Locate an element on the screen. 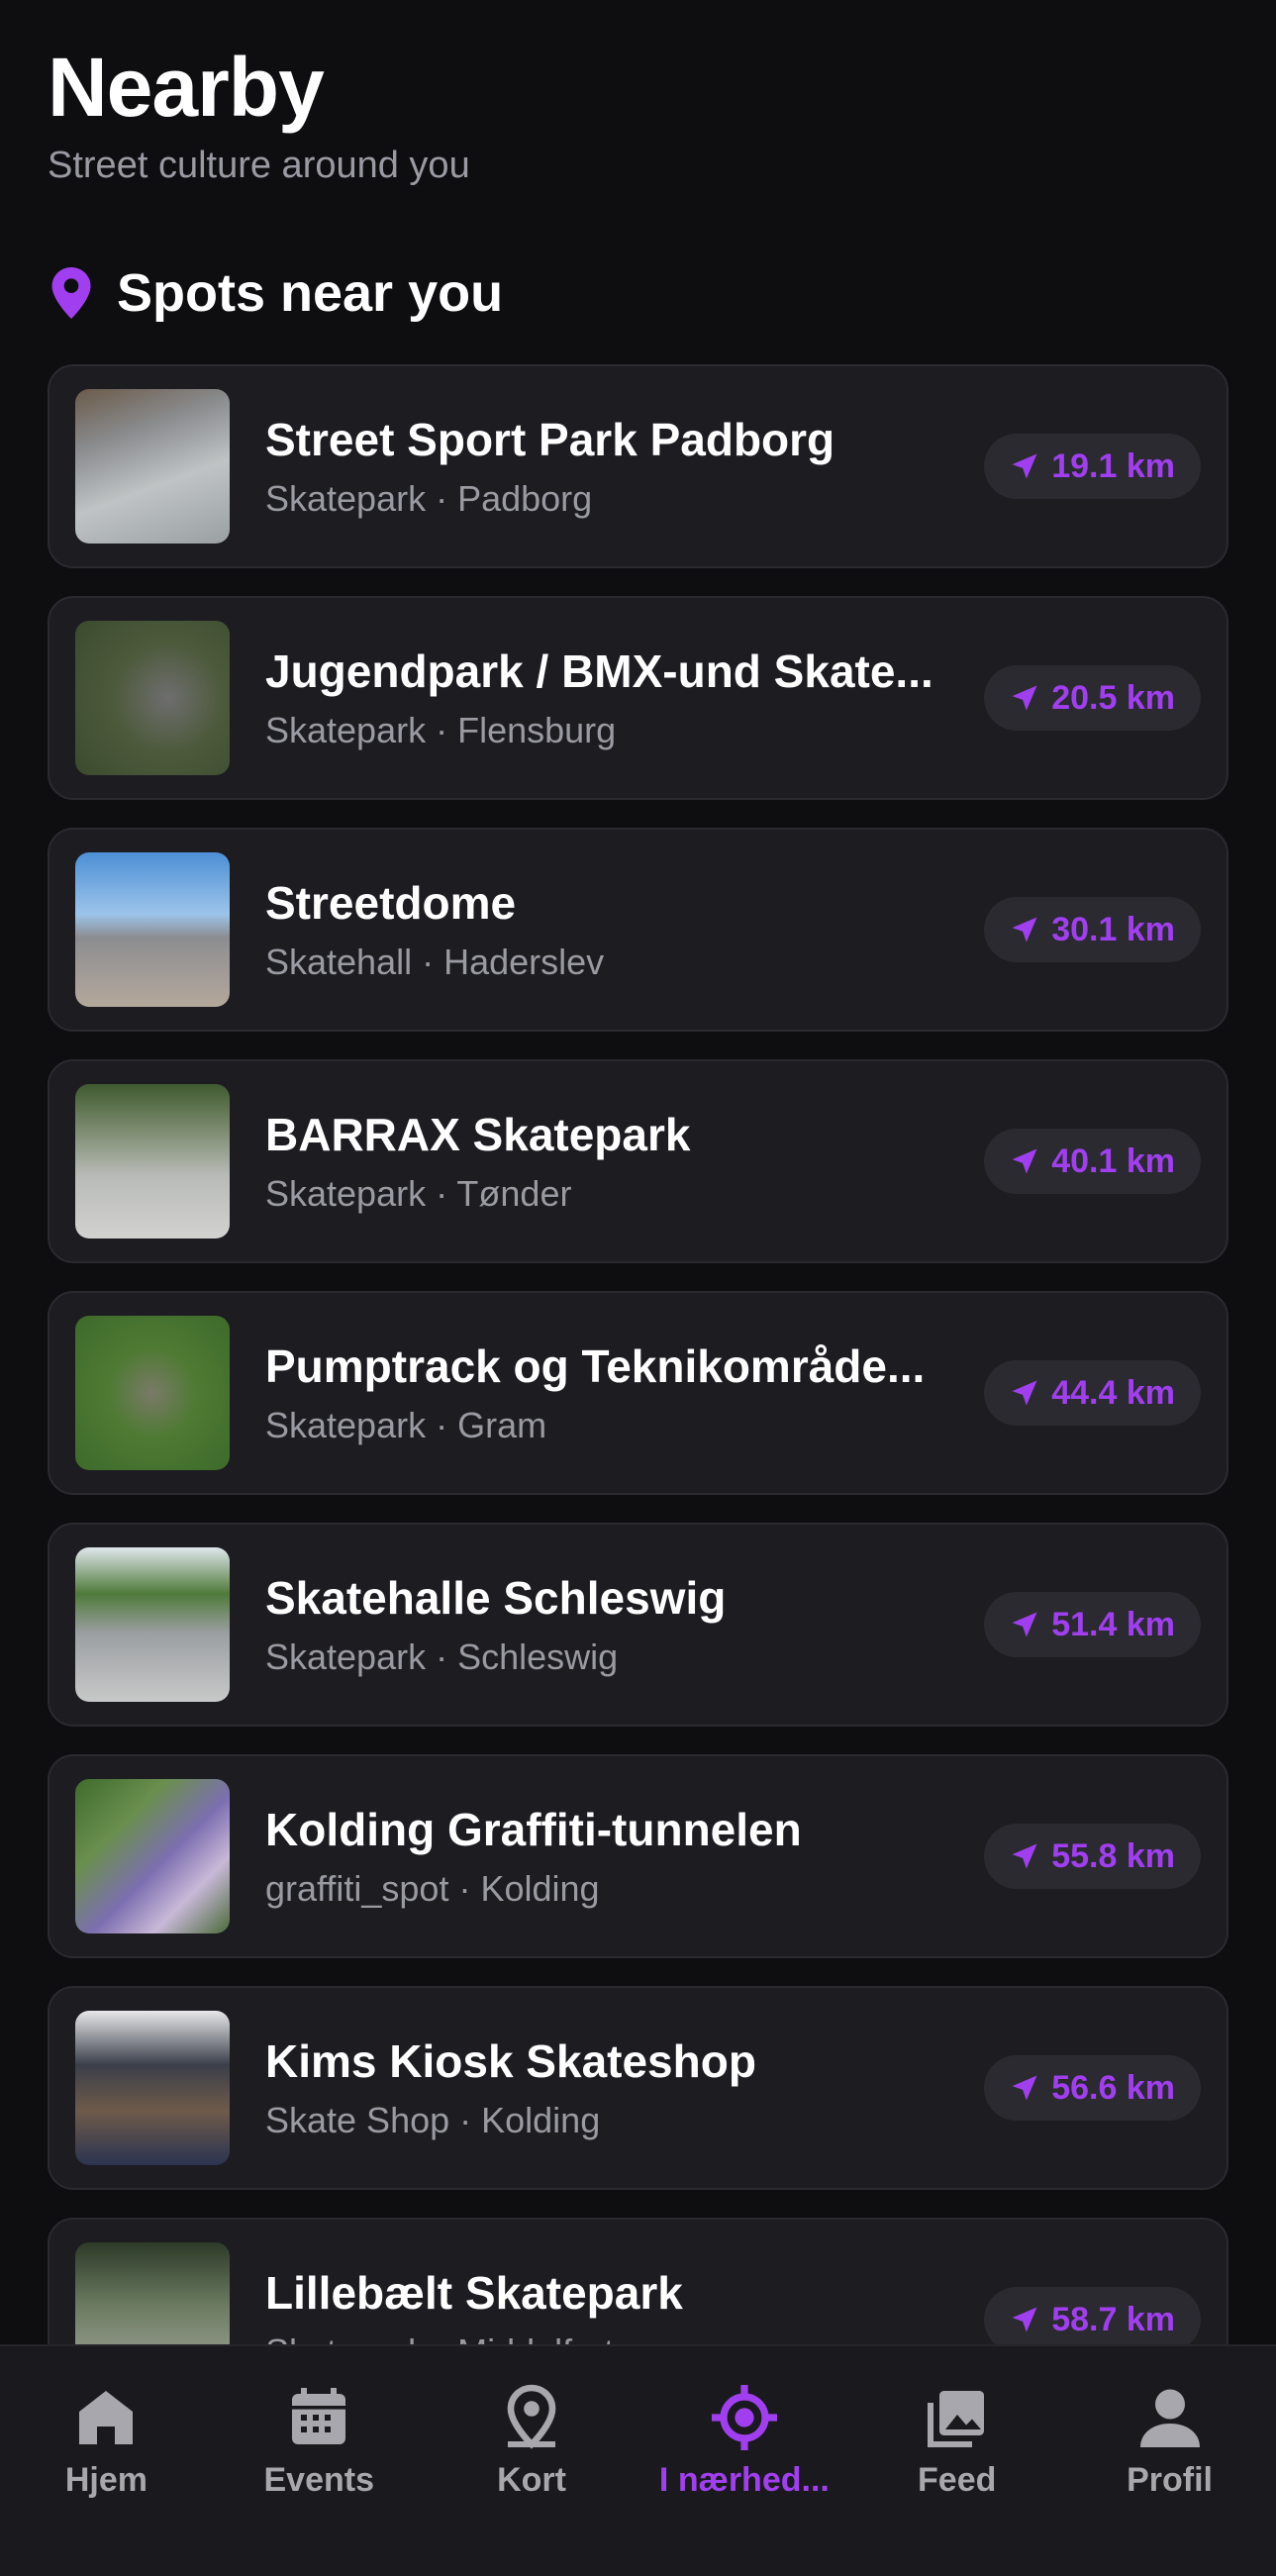 Image resolution: width=1276 pixels, height=2576 pixels. calendar-icon is located at coordinates (319, 2416).